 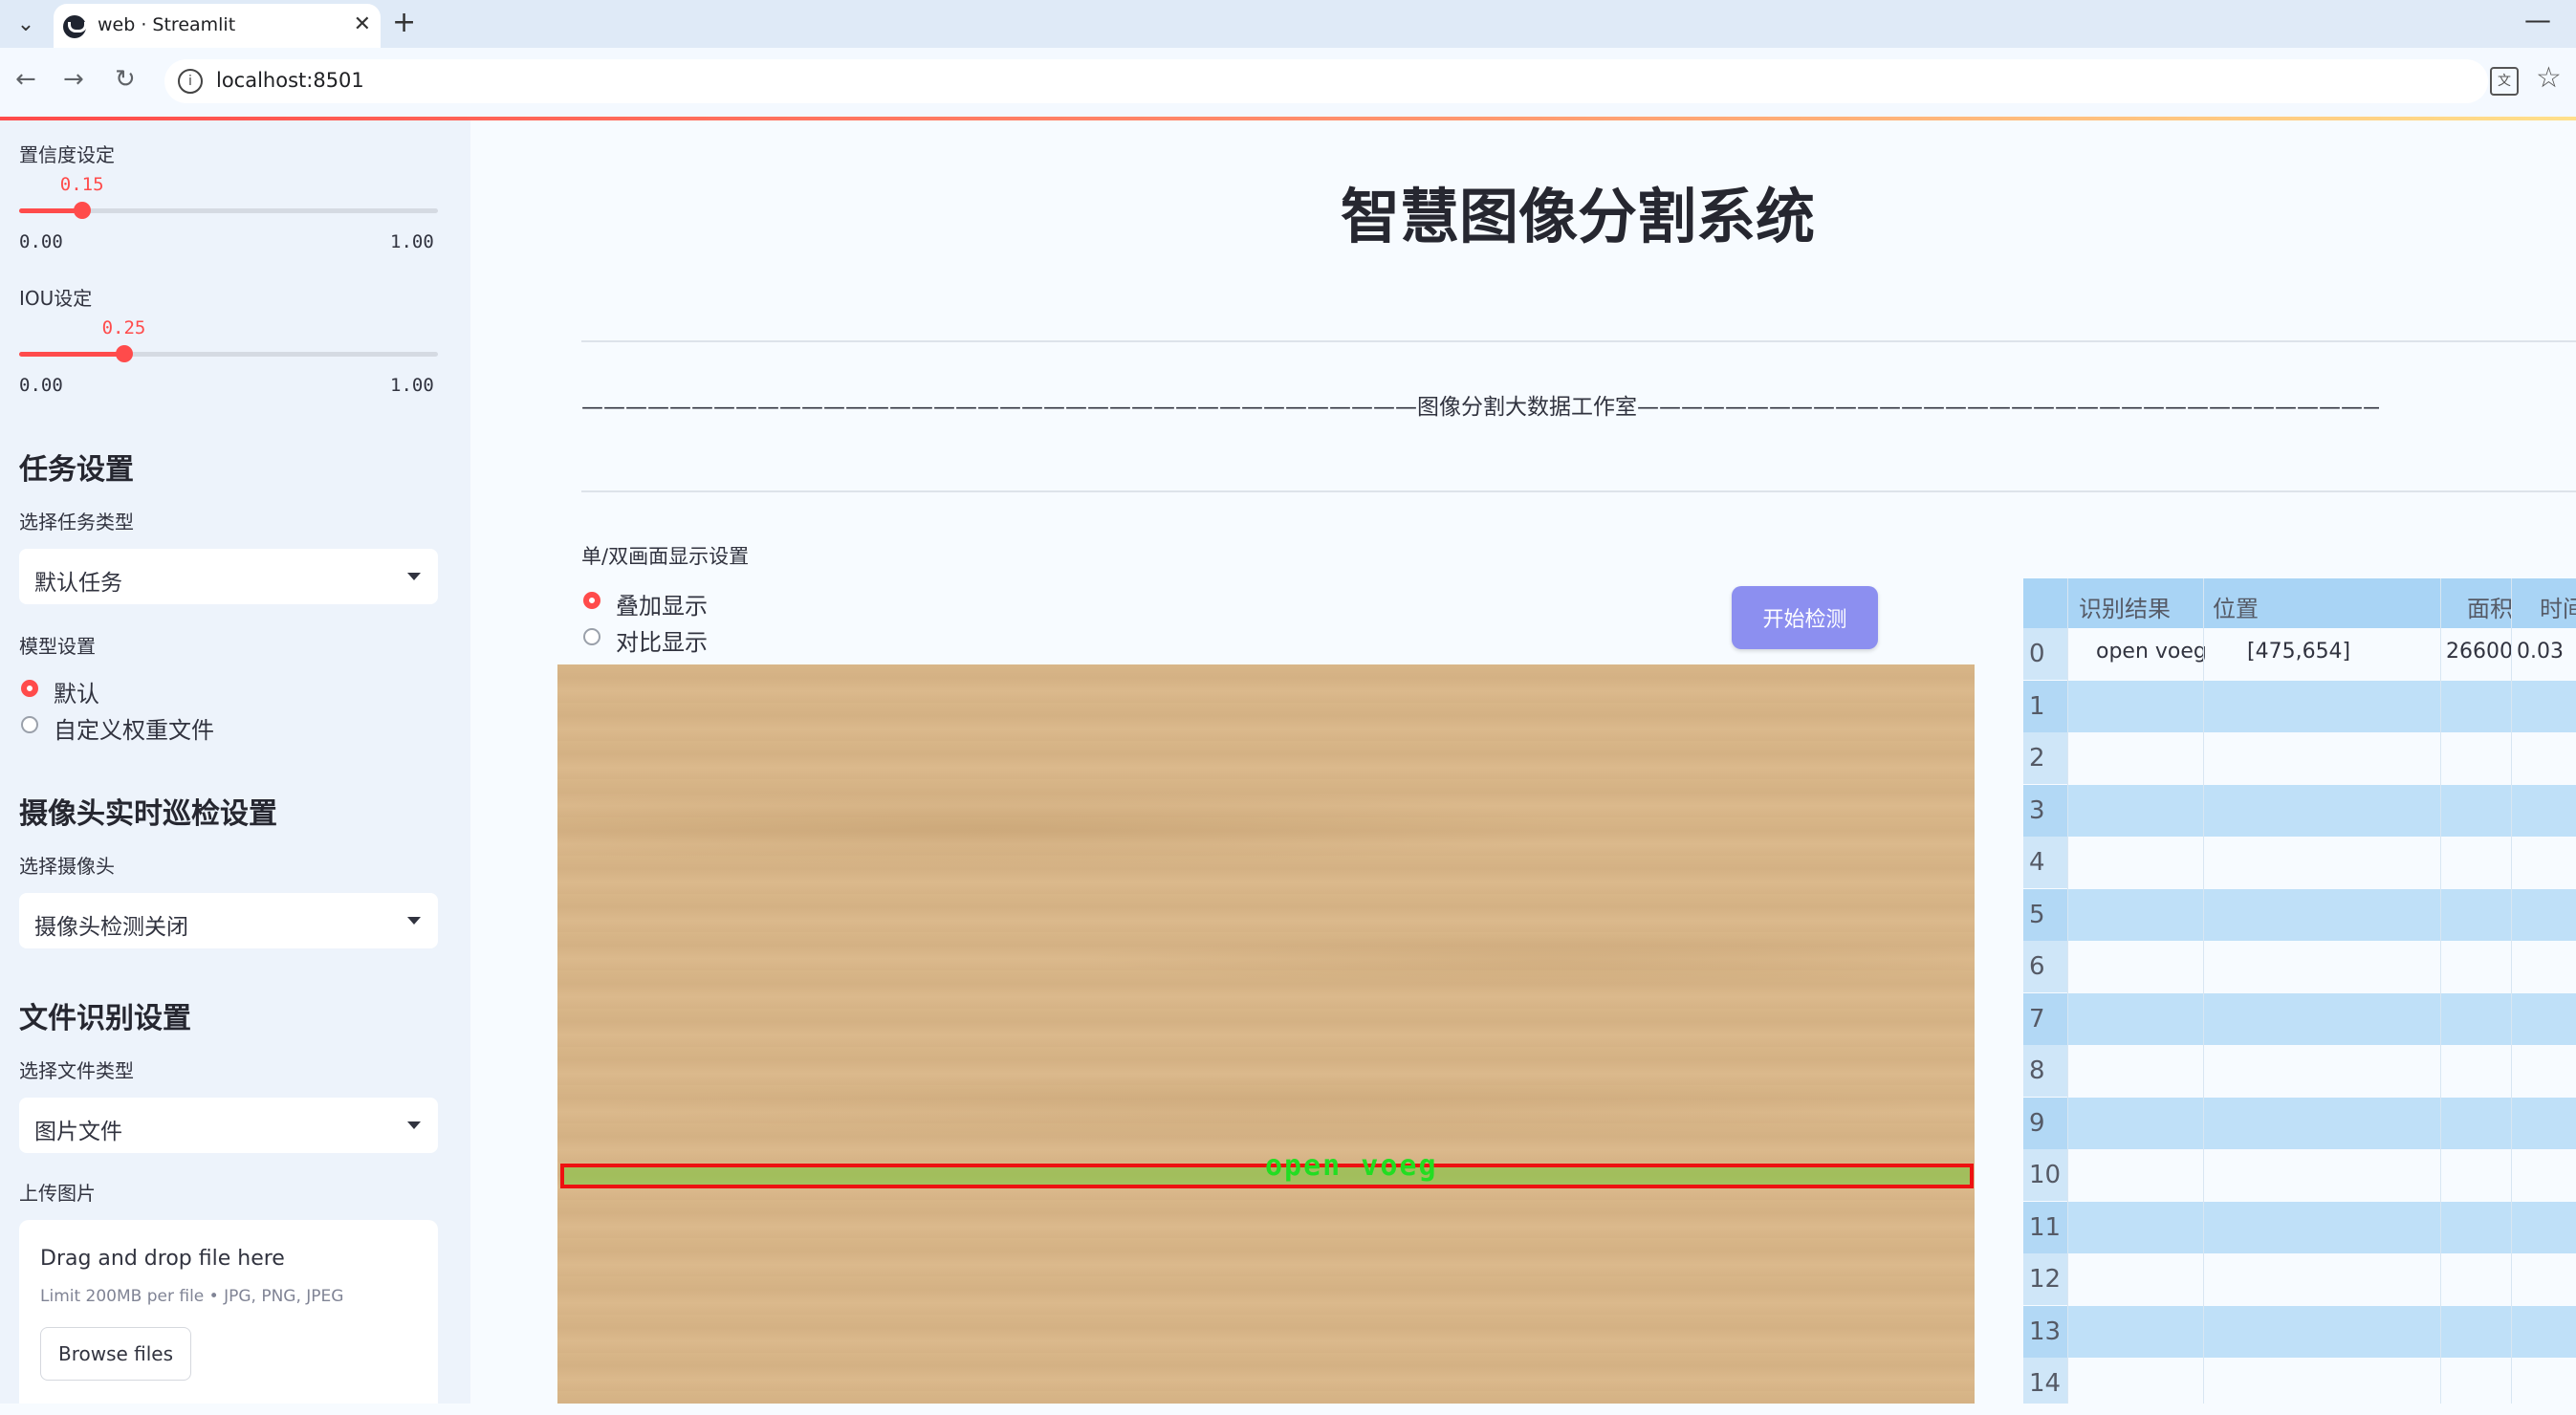 I want to click on row-index: 5, so click(x=2037, y=915).